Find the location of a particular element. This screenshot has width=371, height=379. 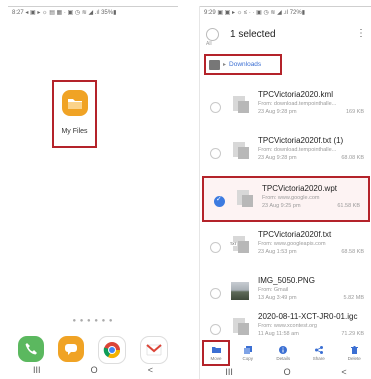

action-bar: Move Copy Details Share Delete is located at coordinates (285, 353).